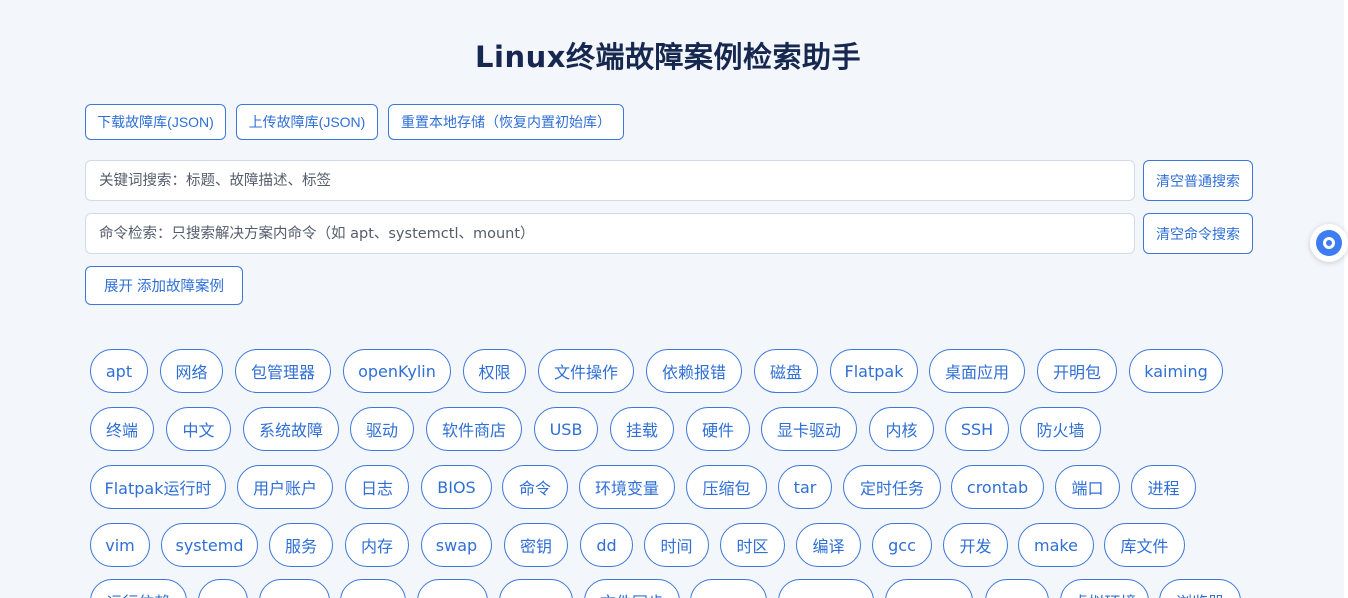 Image resolution: width=1348 pixels, height=598 pixels. What do you see at coordinates (1077, 371) in the screenshot?
I see `tag-chip: 开明包` at bounding box center [1077, 371].